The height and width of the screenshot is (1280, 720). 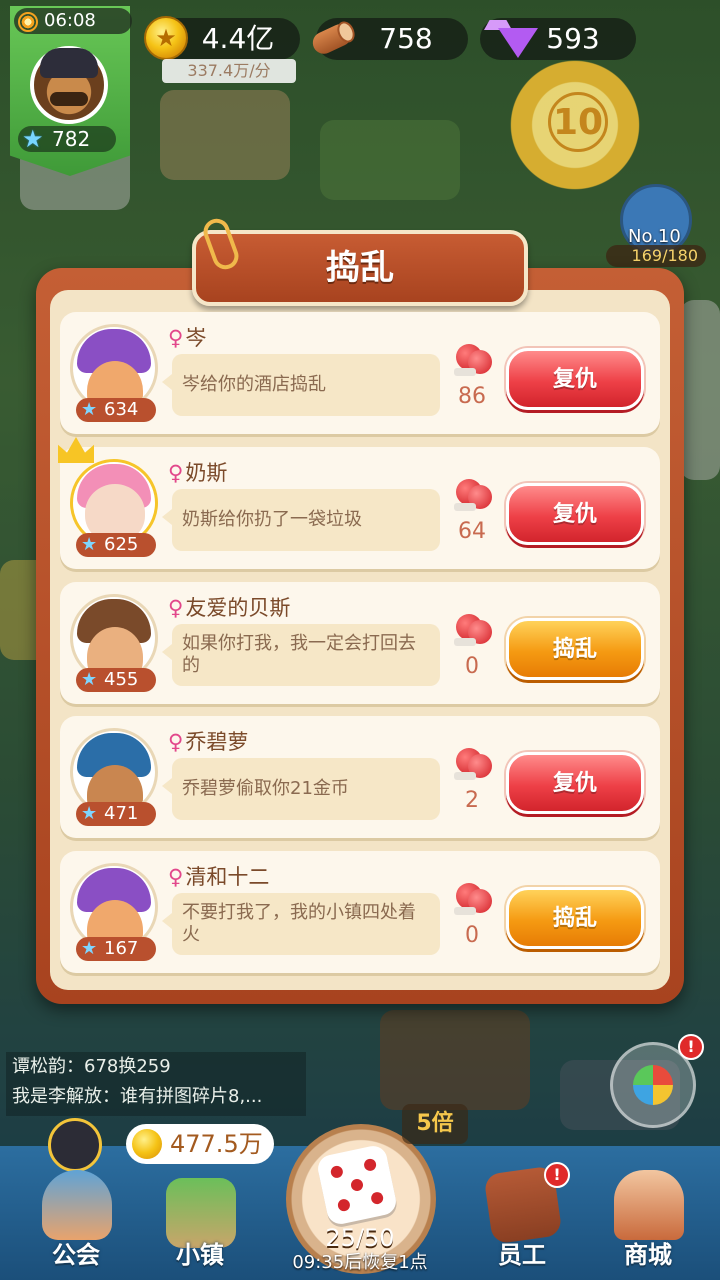 What do you see at coordinates (69, 63) in the screenshot?
I see `avatar-hat` at bounding box center [69, 63].